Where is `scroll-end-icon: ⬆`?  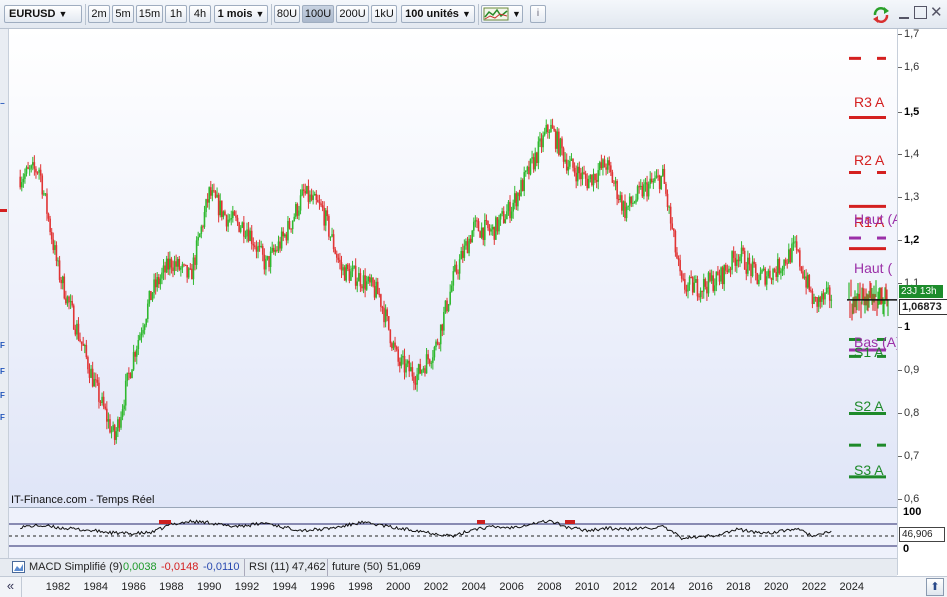
scroll-end-icon: ⬆ is located at coordinates (935, 587).